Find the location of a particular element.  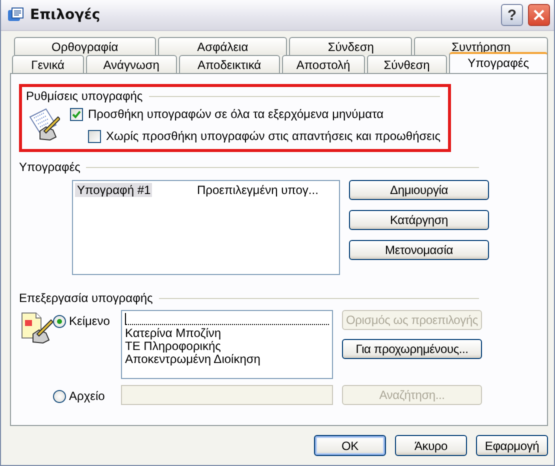

text-line: Αποκεντρωμένη Διοίκηση is located at coordinates (193, 359).